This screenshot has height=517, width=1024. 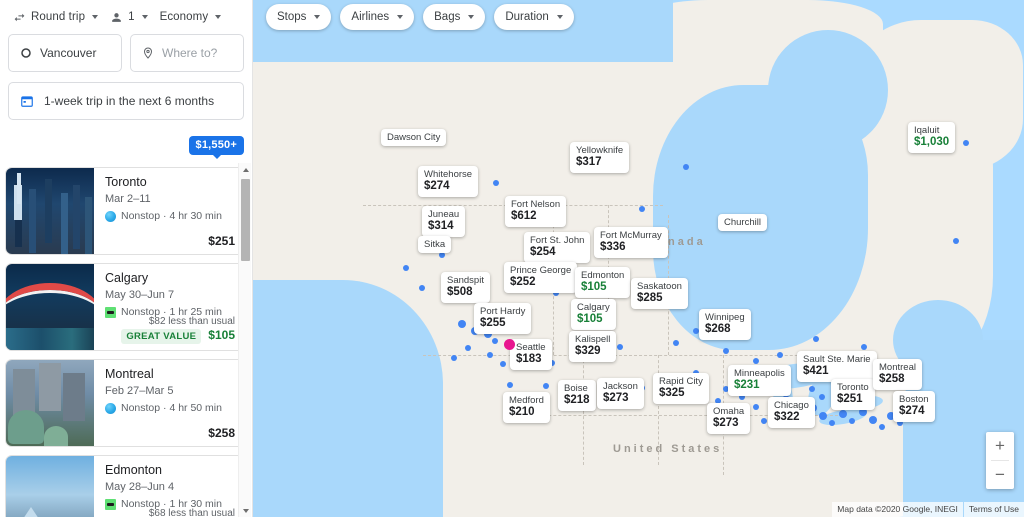 What do you see at coordinates (791, 412) in the screenshot?
I see `map-price-pin: Chicago $322` at bounding box center [791, 412].